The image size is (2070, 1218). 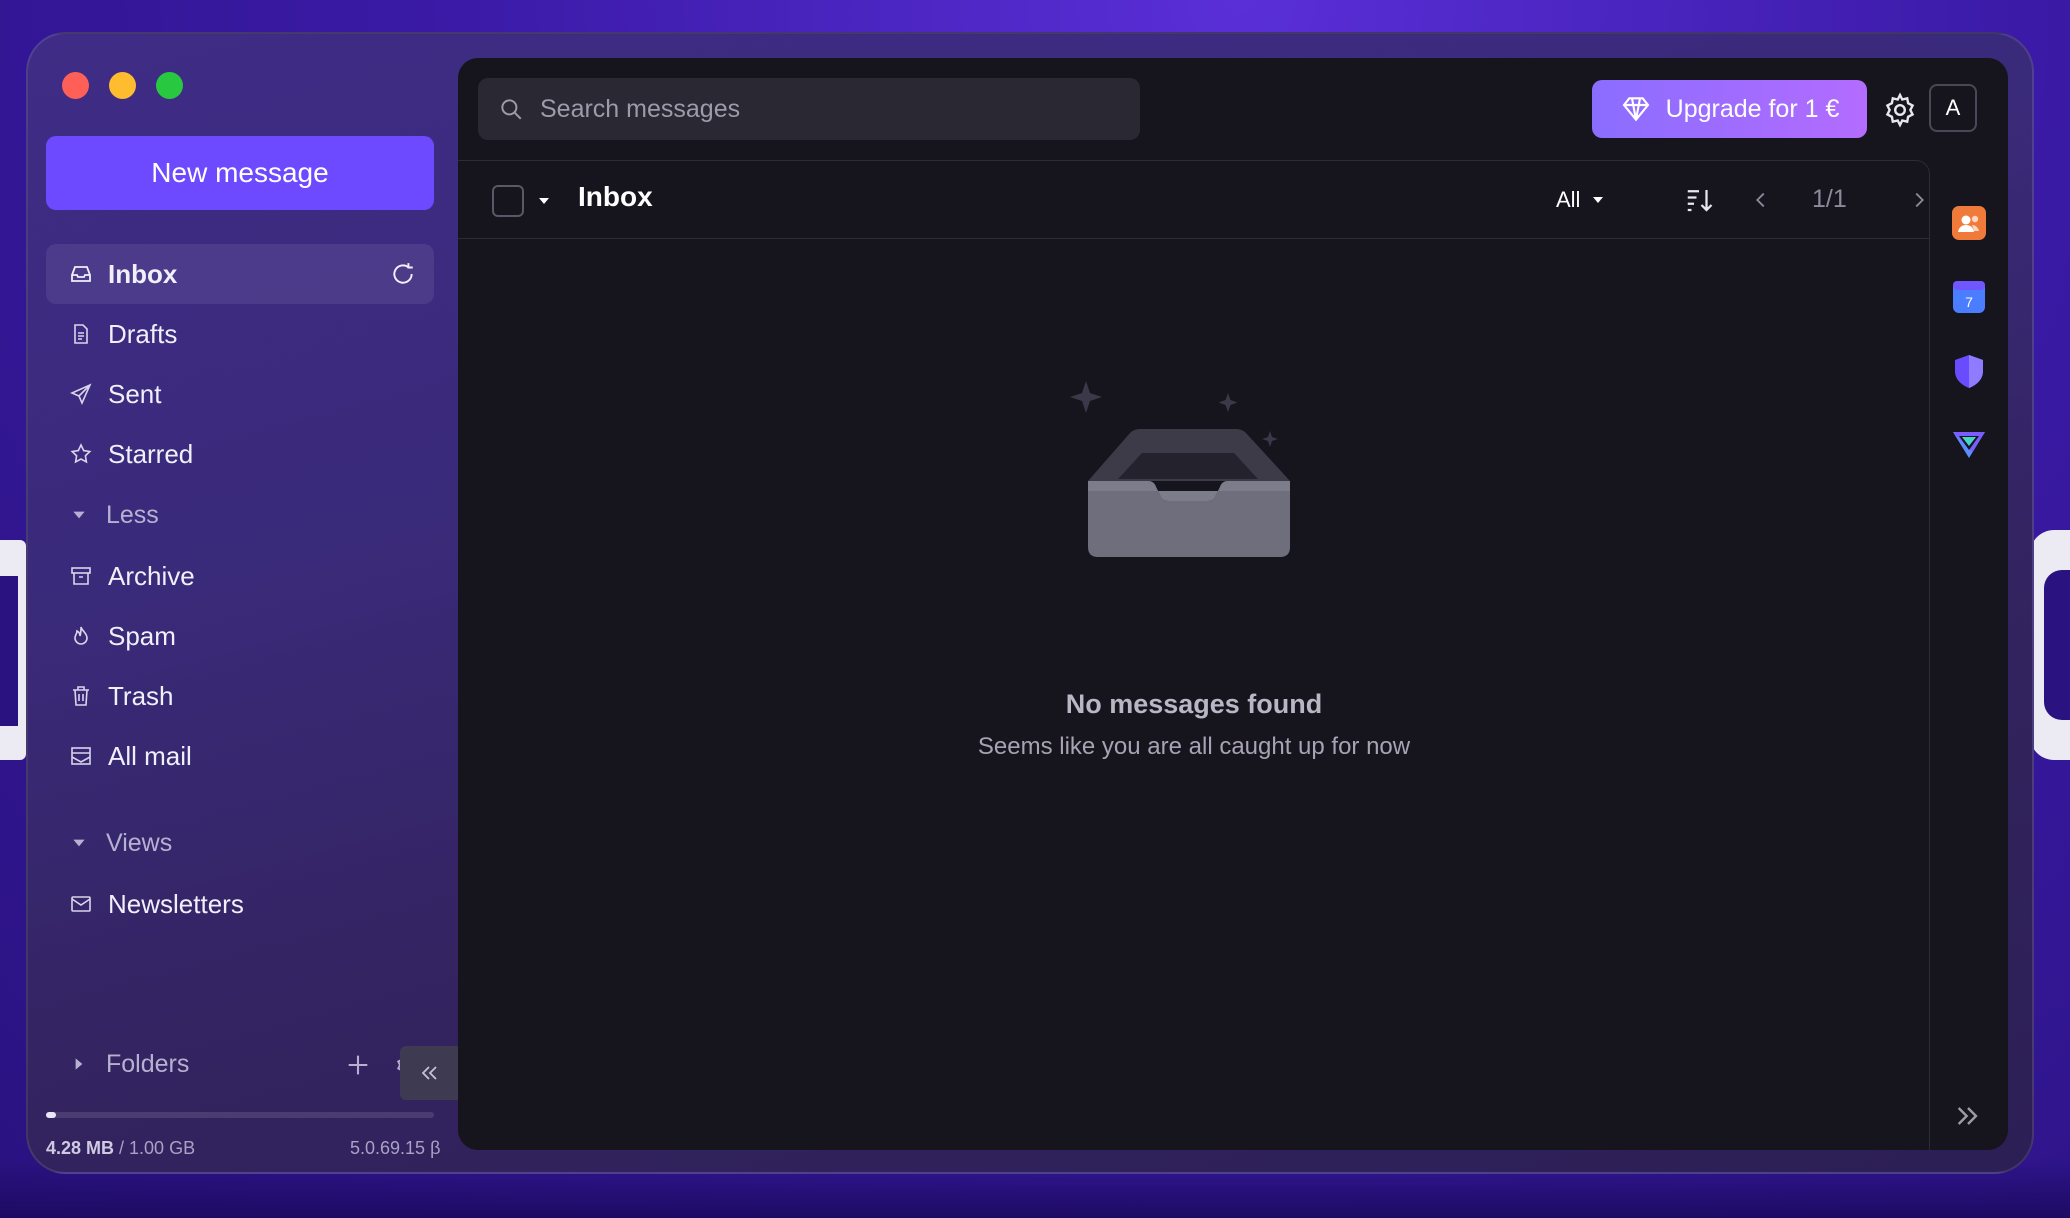 I want to click on less-label: Less, so click(x=132, y=514).